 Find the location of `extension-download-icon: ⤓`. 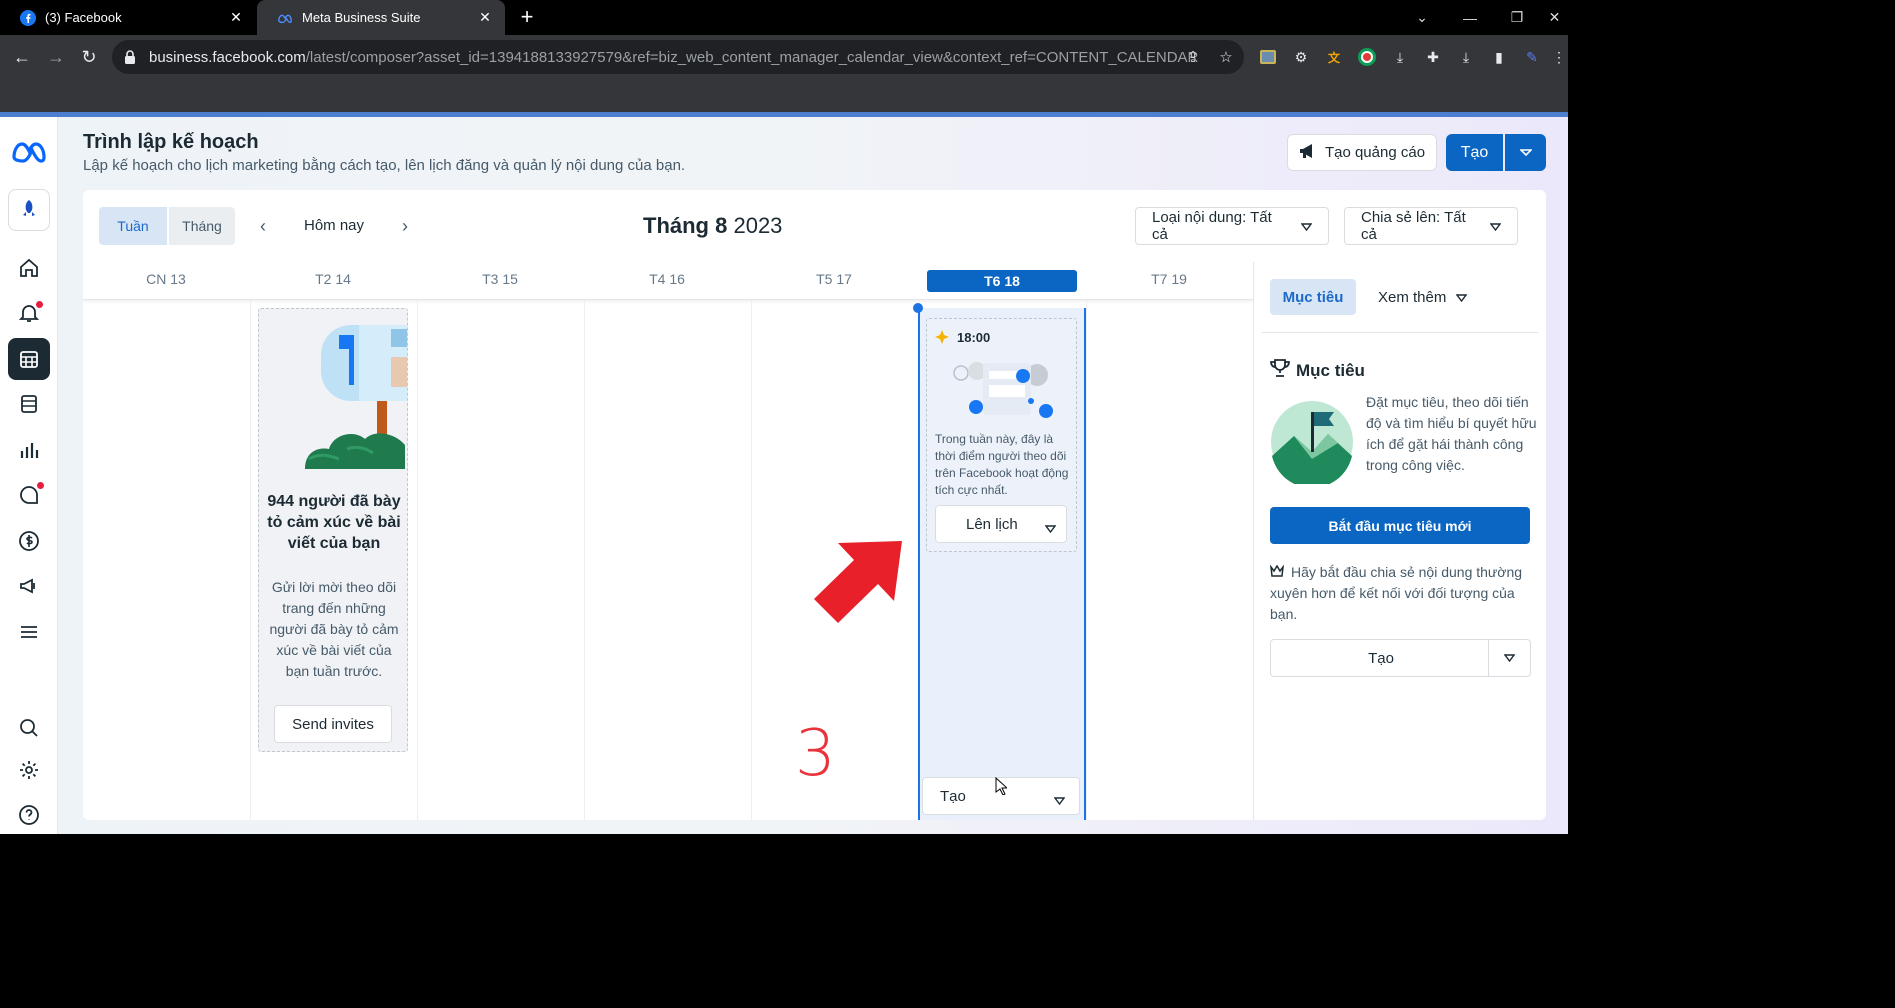

extension-download-icon: ⤓ is located at coordinates (1400, 57).